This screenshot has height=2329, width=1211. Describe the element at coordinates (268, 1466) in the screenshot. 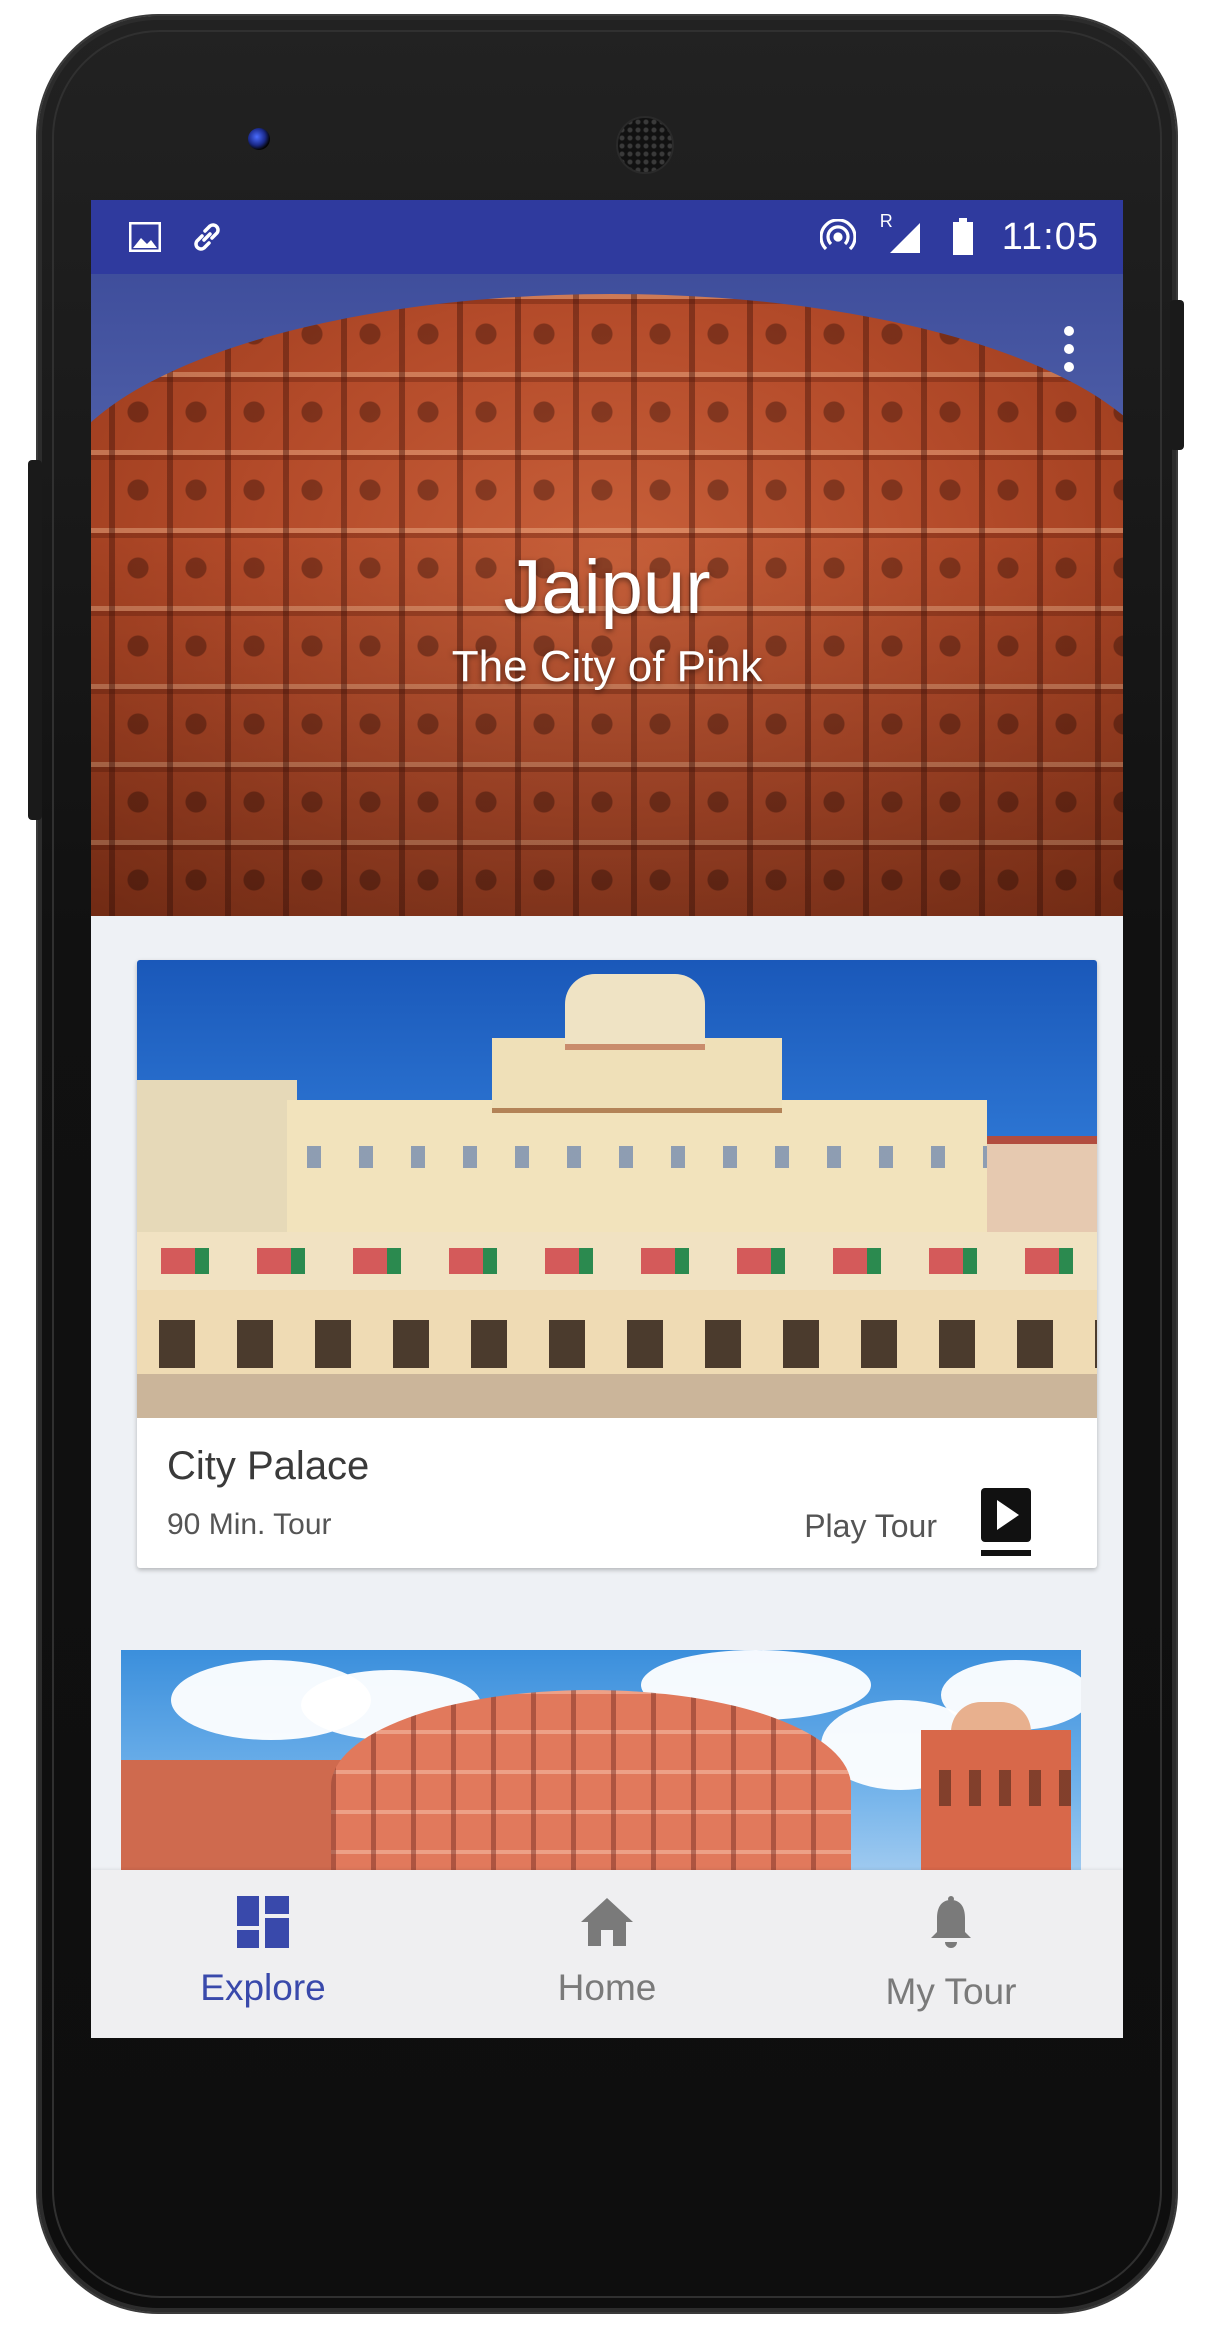

I see `card-title: City Palace` at that location.